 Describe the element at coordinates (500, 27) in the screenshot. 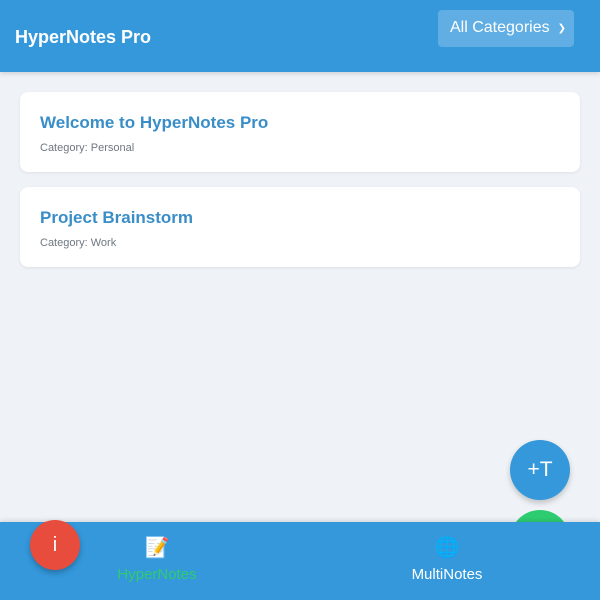

I see `category-filter-value: All Categories` at that location.